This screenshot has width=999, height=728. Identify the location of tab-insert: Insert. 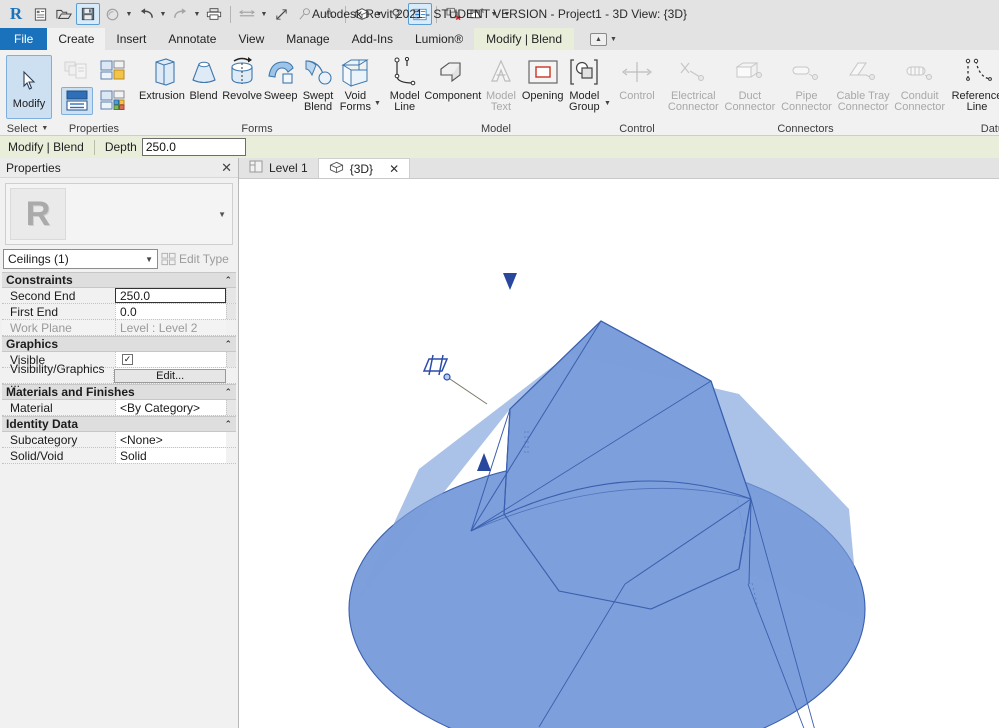
(131, 39).